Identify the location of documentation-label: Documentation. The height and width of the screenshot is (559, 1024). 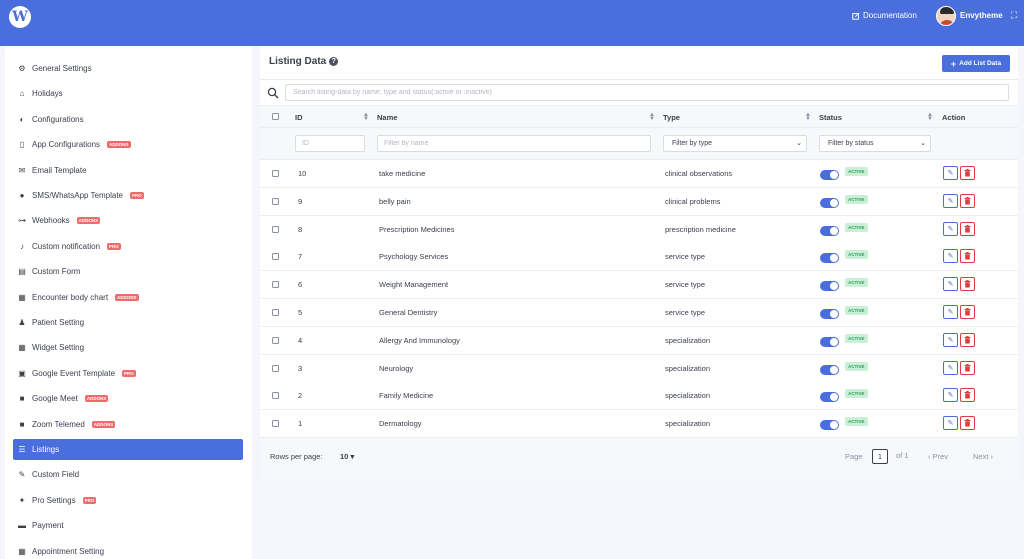
(890, 15).